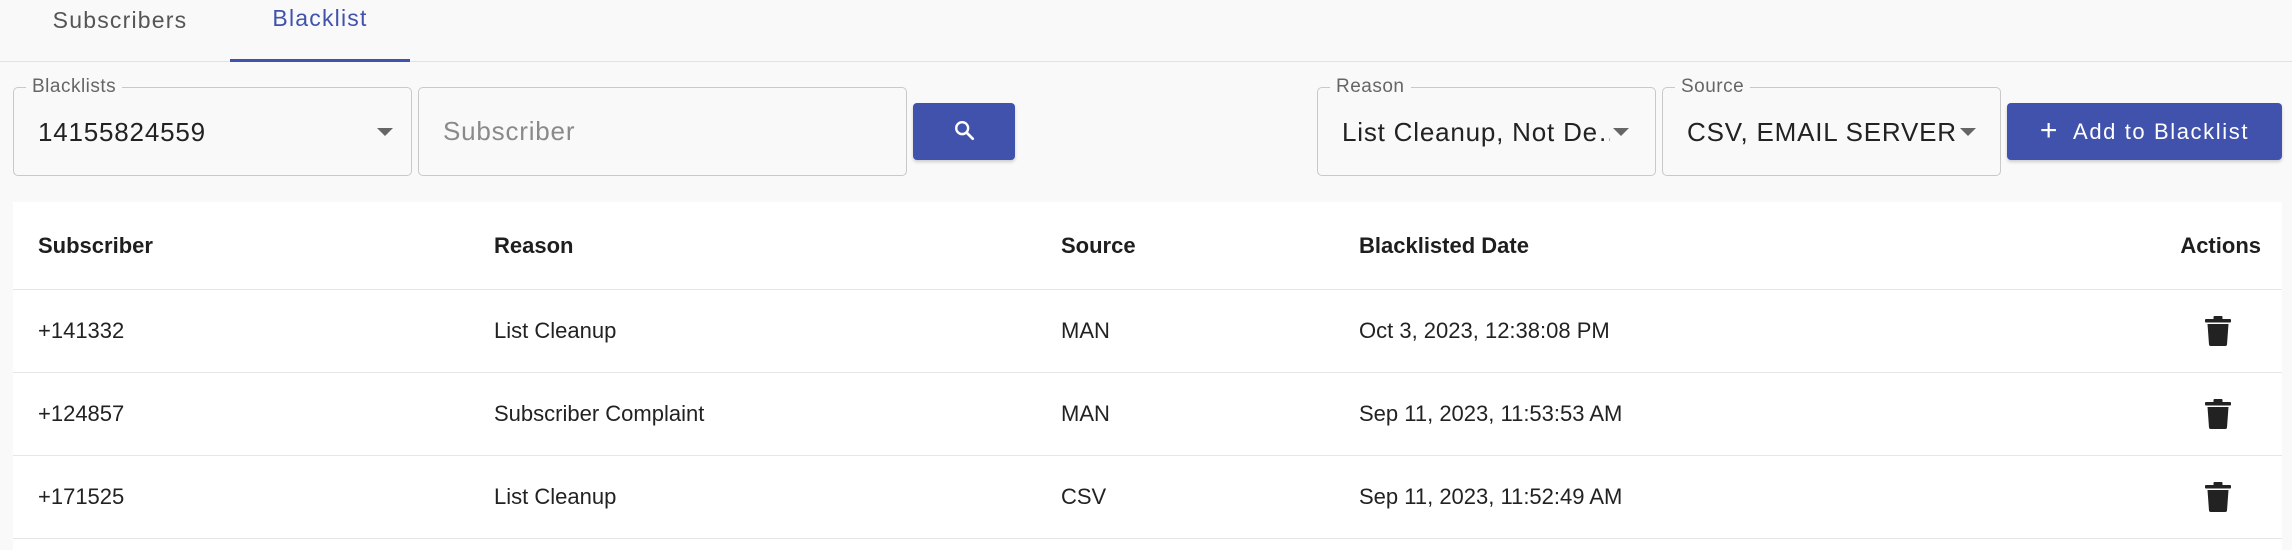 The width and height of the screenshot is (2292, 550). I want to click on search-icon, so click(964, 131).